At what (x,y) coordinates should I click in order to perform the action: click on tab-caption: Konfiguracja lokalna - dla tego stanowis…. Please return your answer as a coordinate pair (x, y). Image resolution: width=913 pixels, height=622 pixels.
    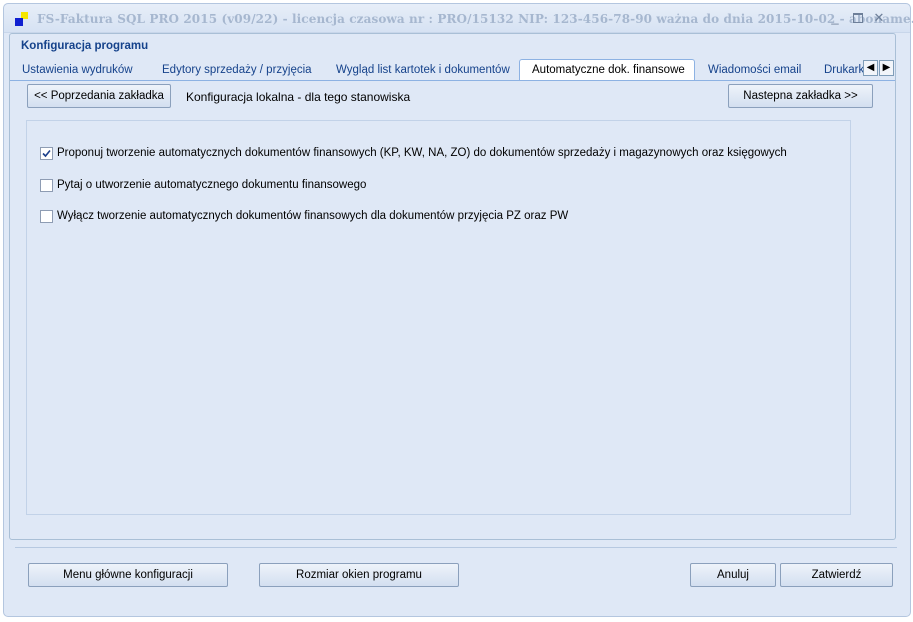
    Looking at the image, I should click on (298, 97).